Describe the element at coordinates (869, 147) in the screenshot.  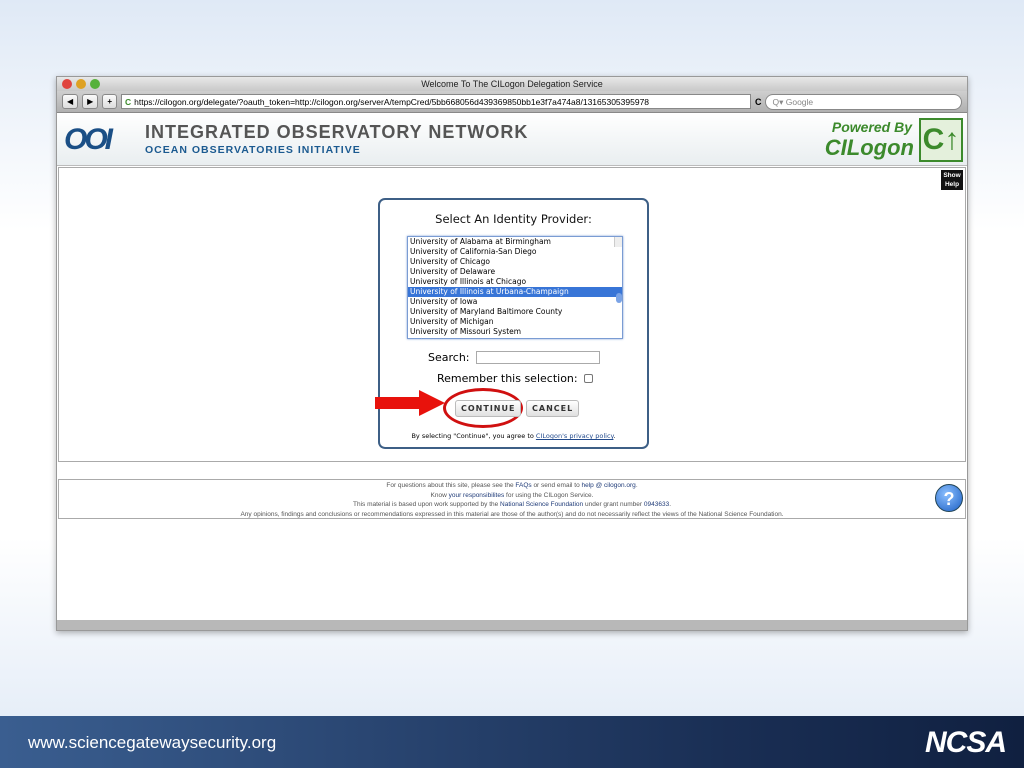
I see `cilogon-name: CILogon` at that location.